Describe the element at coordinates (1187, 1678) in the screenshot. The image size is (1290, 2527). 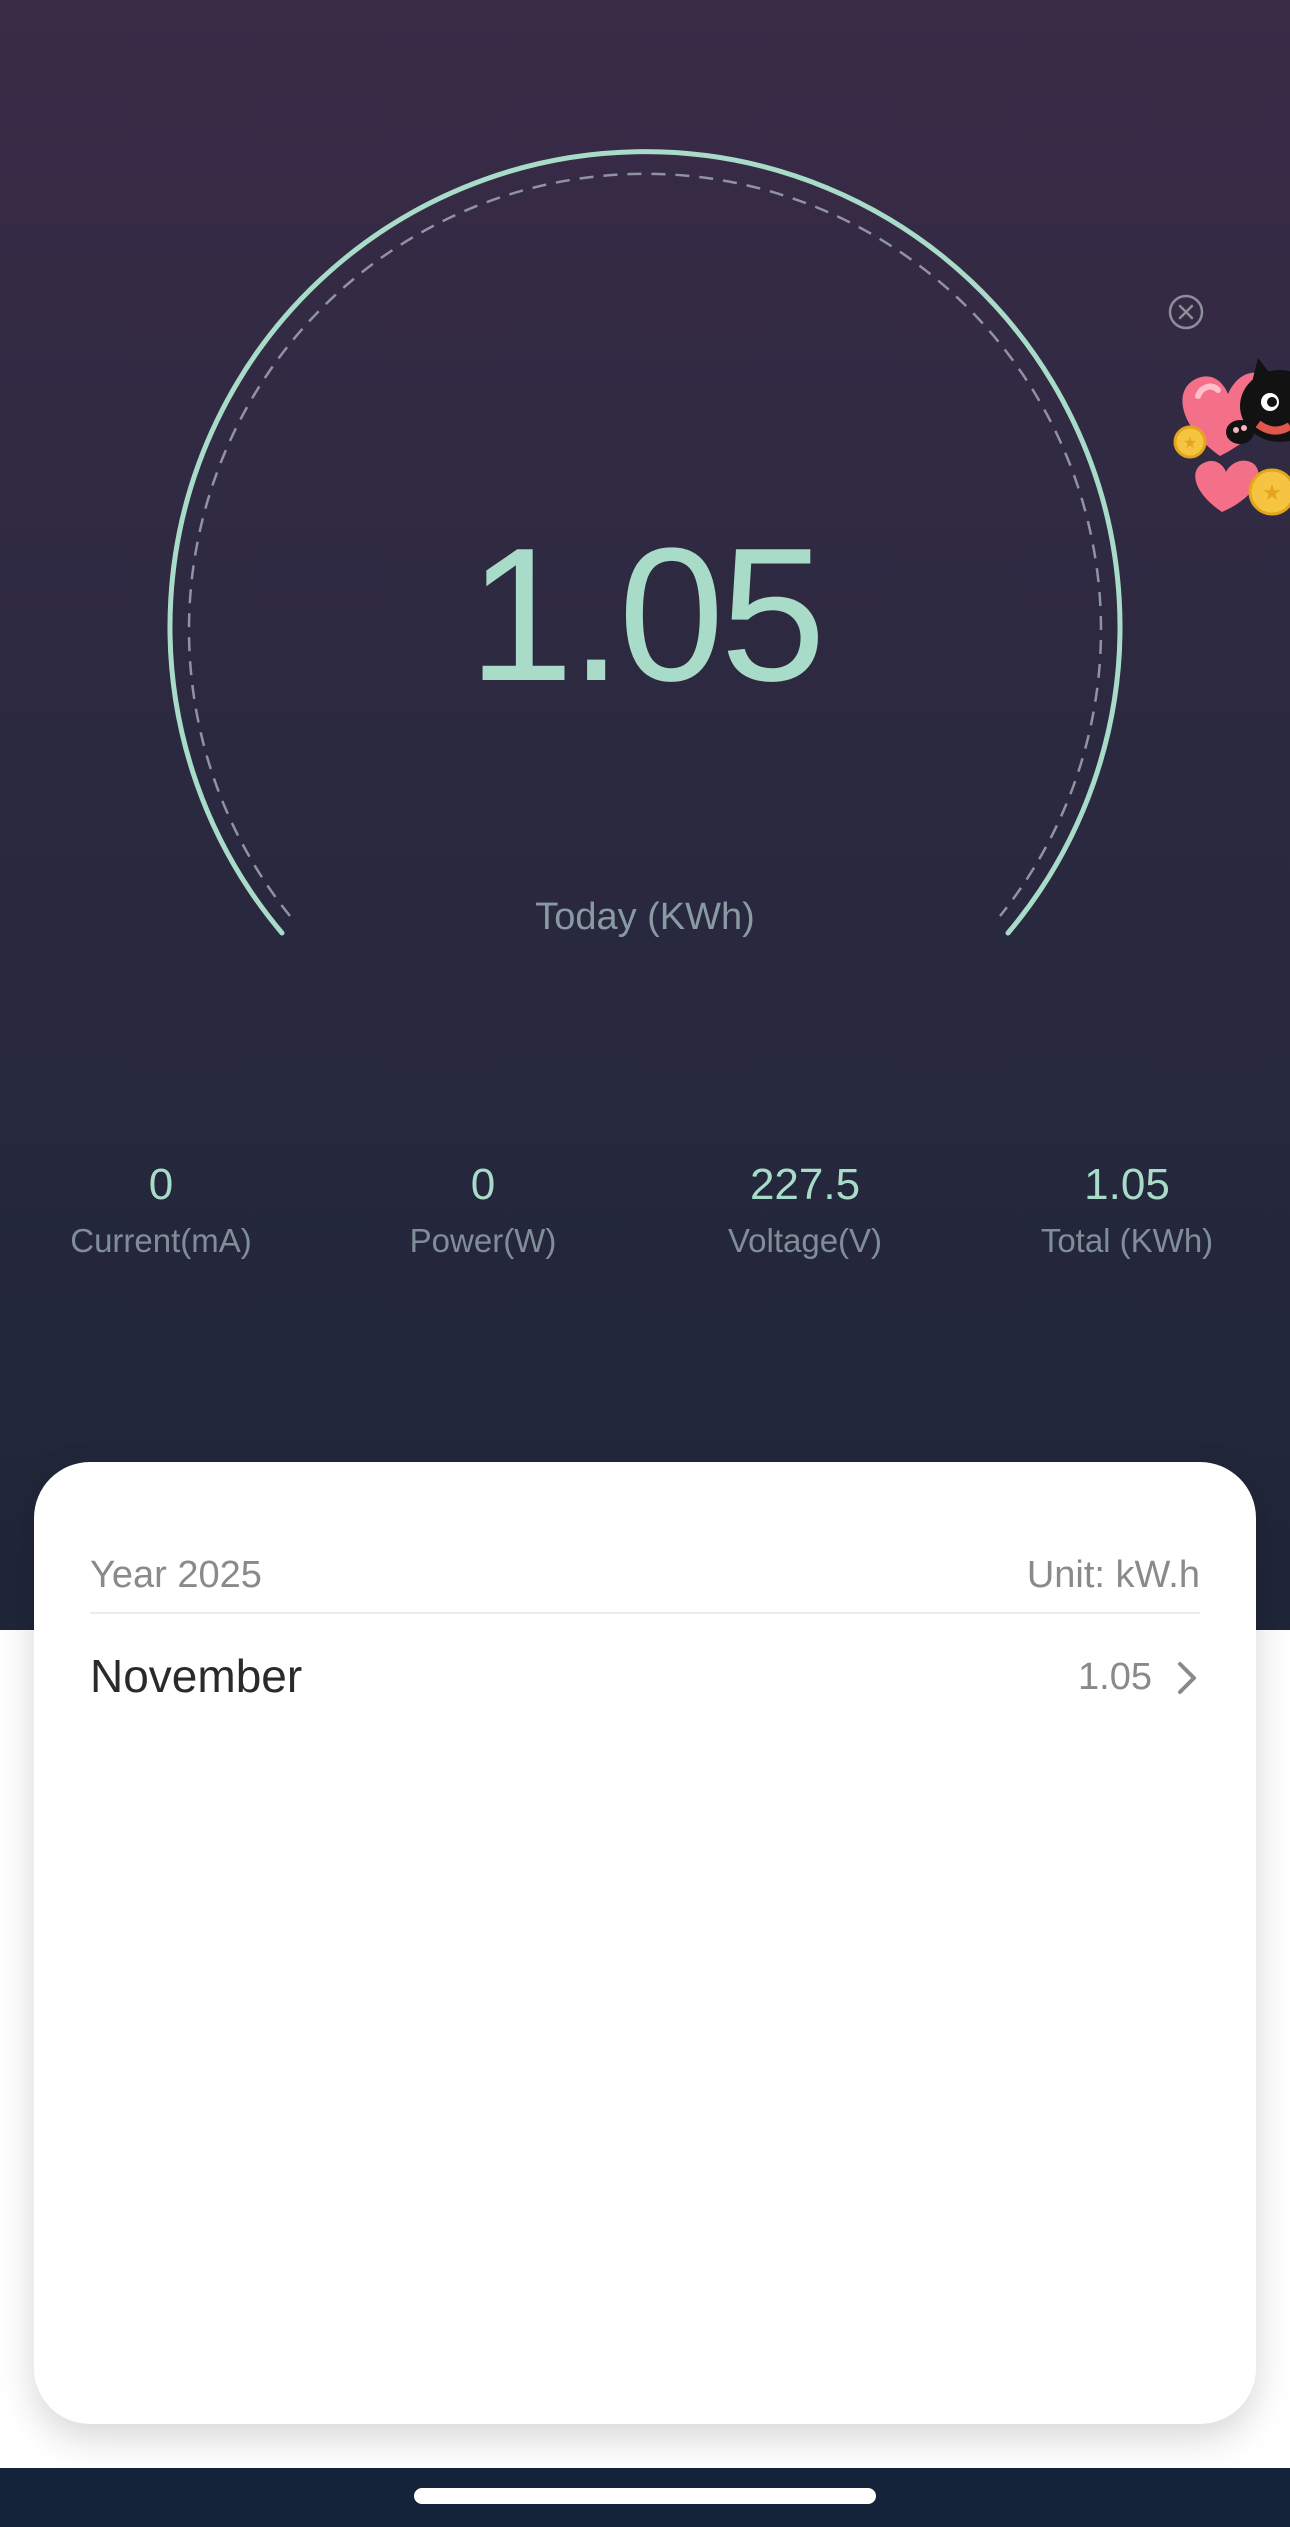
I see `chevron-right-icon` at that location.